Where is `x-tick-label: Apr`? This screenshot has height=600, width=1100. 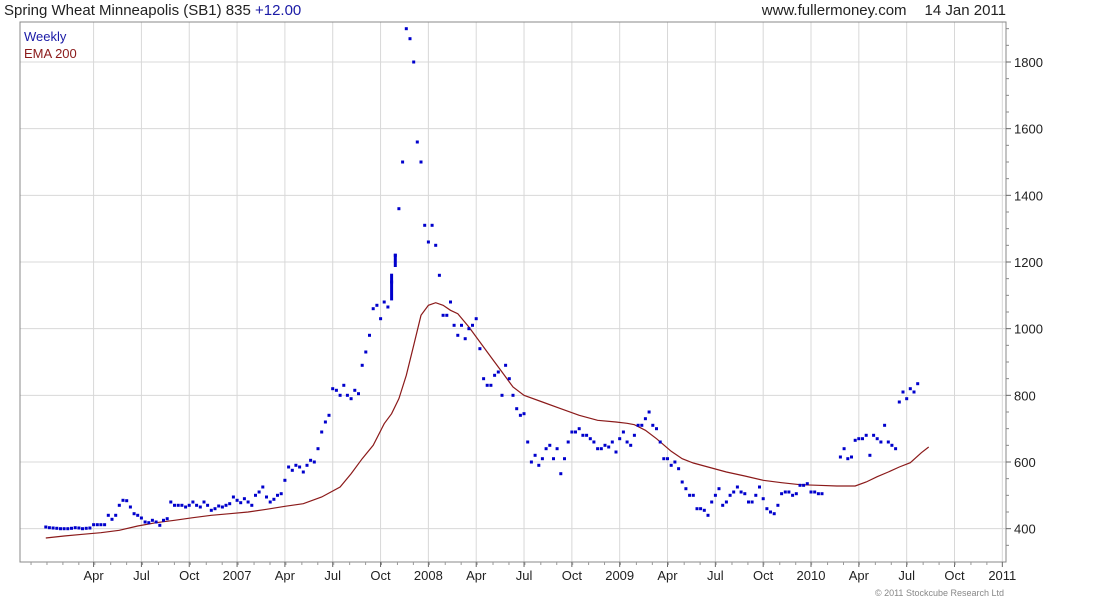 x-tick-label: Apr is located at coordinates (93, 575).